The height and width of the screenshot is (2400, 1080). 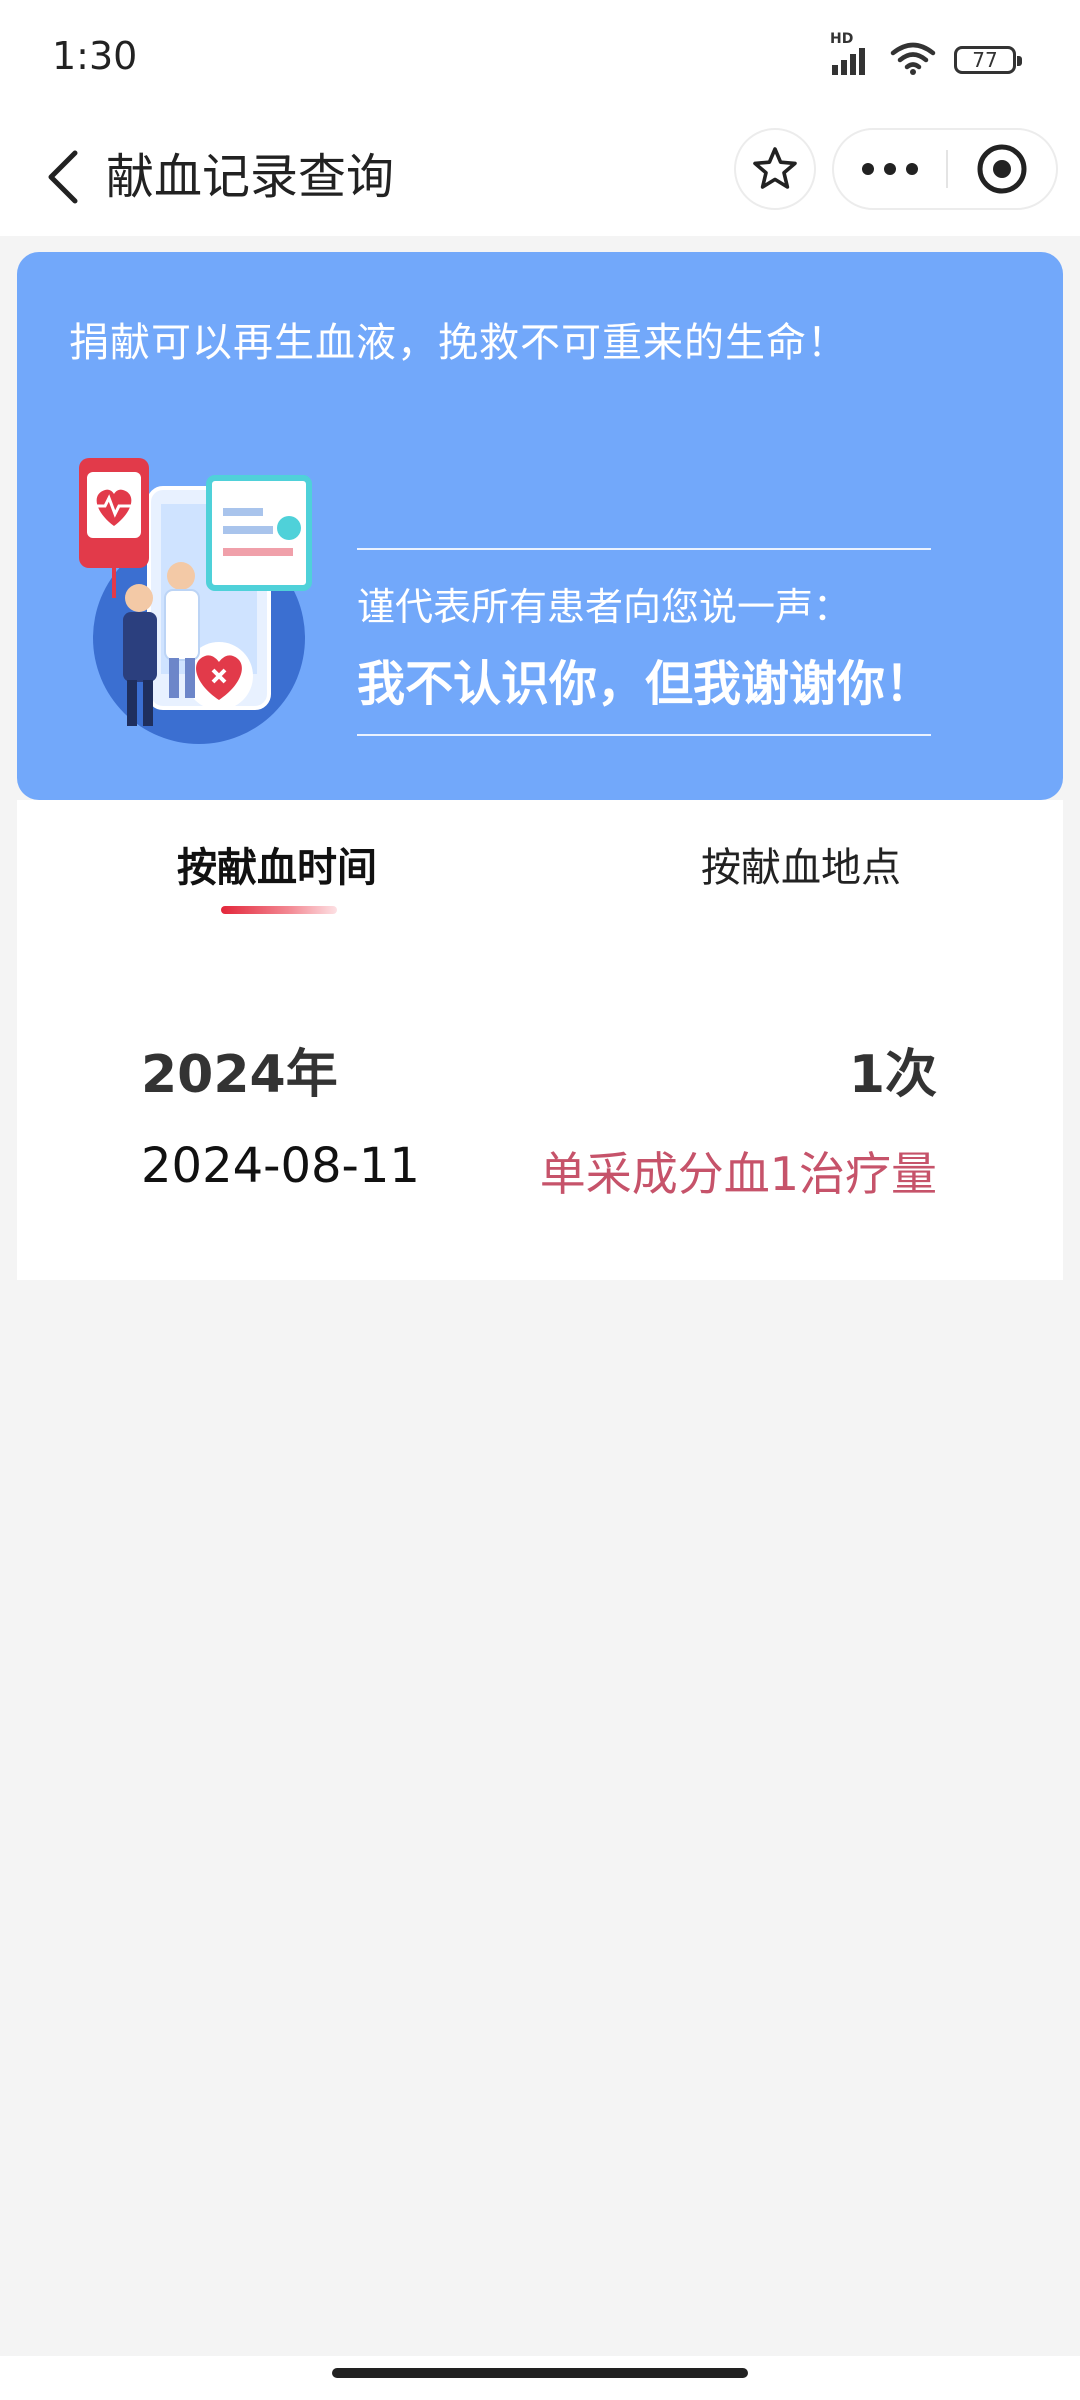 I want to click on tab-by-location: 按献血地点, so click(x=801, y=868).